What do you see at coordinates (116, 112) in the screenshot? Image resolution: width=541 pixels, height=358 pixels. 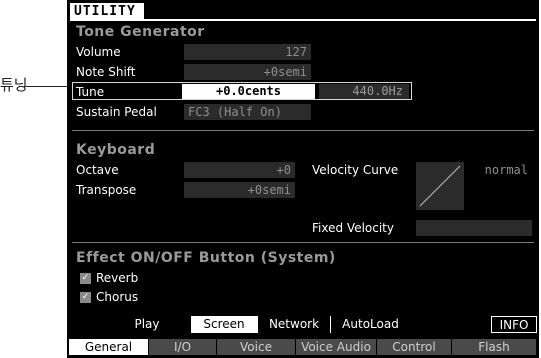 I see `sustain-pedal-label: Sustain Pedal` at bounding box center [116, 112].